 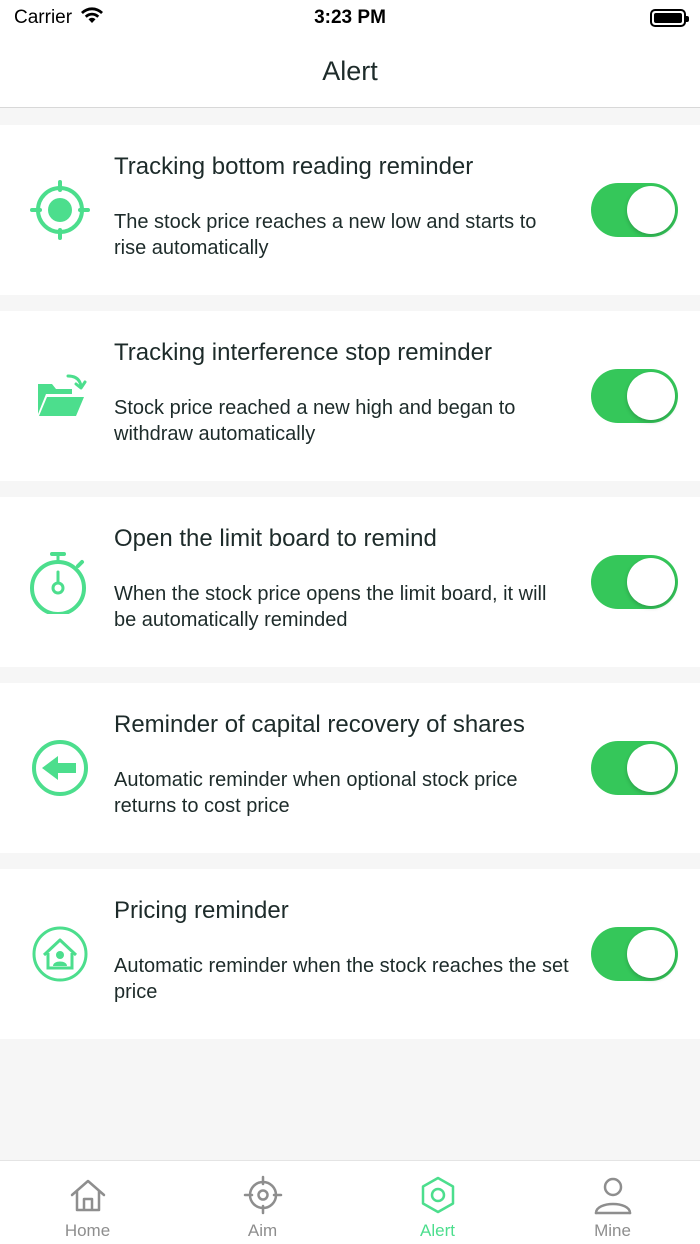 I want to click on folder-icon, so click(x=60, y=396).